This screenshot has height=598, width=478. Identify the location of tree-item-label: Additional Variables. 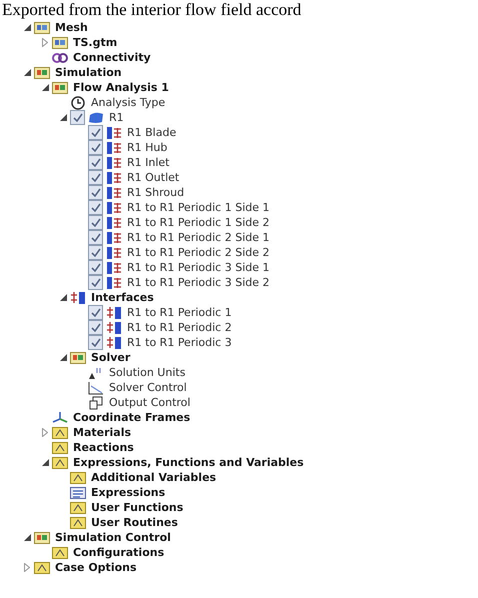
(153, 477).